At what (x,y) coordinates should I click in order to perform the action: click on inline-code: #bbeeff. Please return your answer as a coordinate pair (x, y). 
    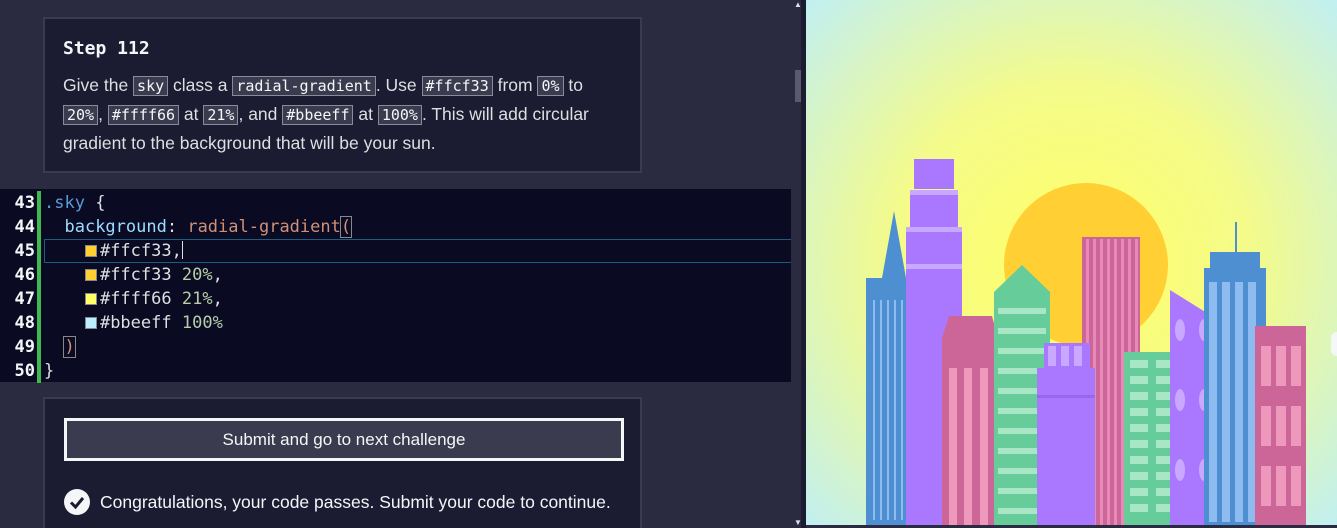
    Looking at the image, I should click on (318, 115).